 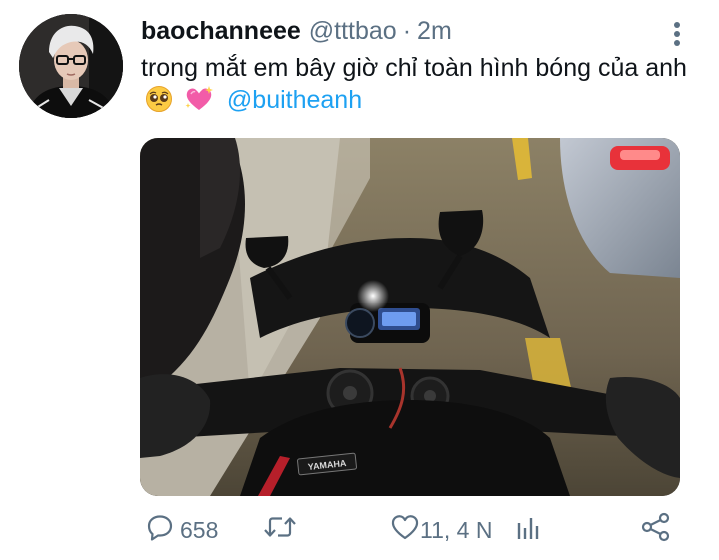 I want to click on like-icon, so click(x=405, y=530).